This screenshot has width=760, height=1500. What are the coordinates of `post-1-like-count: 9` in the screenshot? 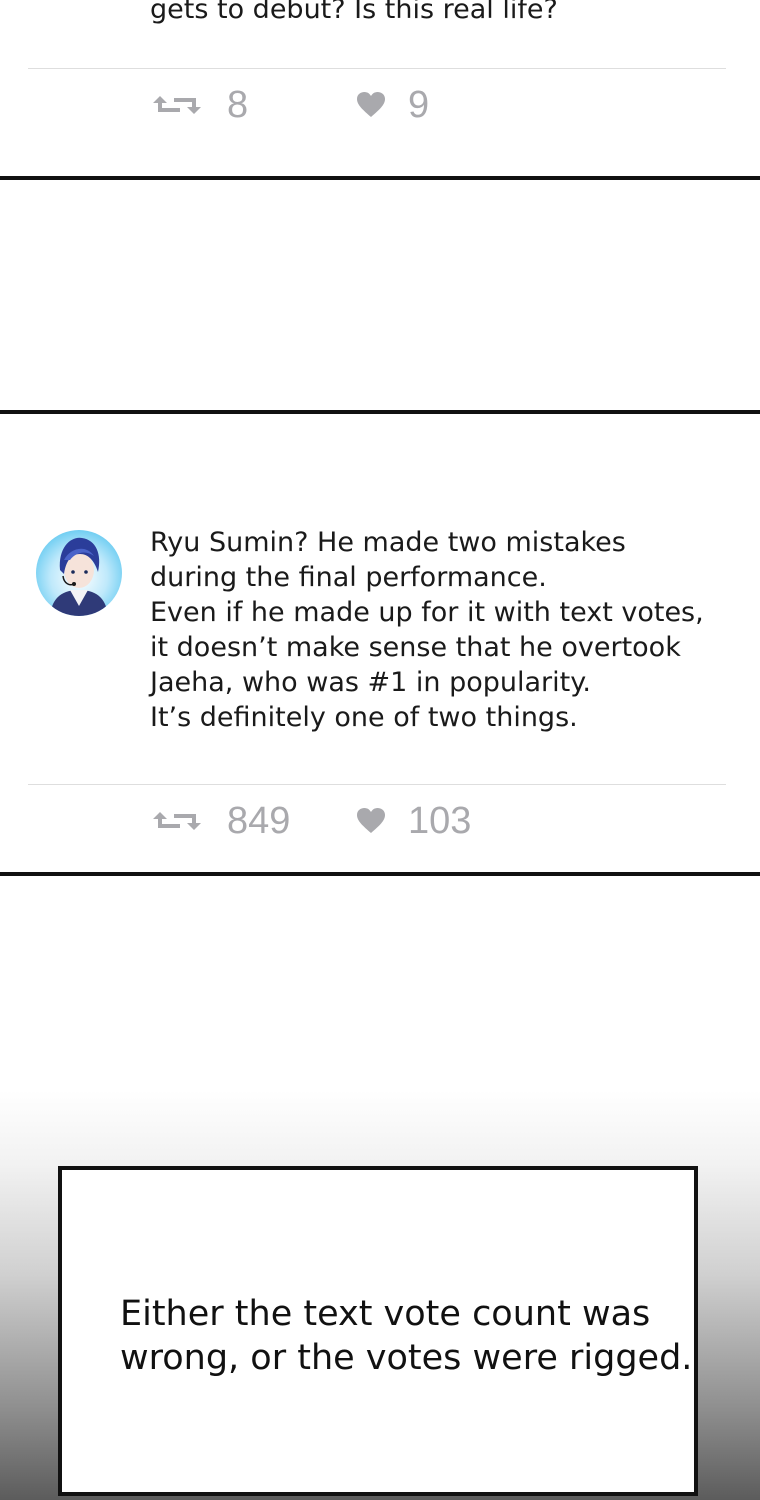 It's located at (419, 105).